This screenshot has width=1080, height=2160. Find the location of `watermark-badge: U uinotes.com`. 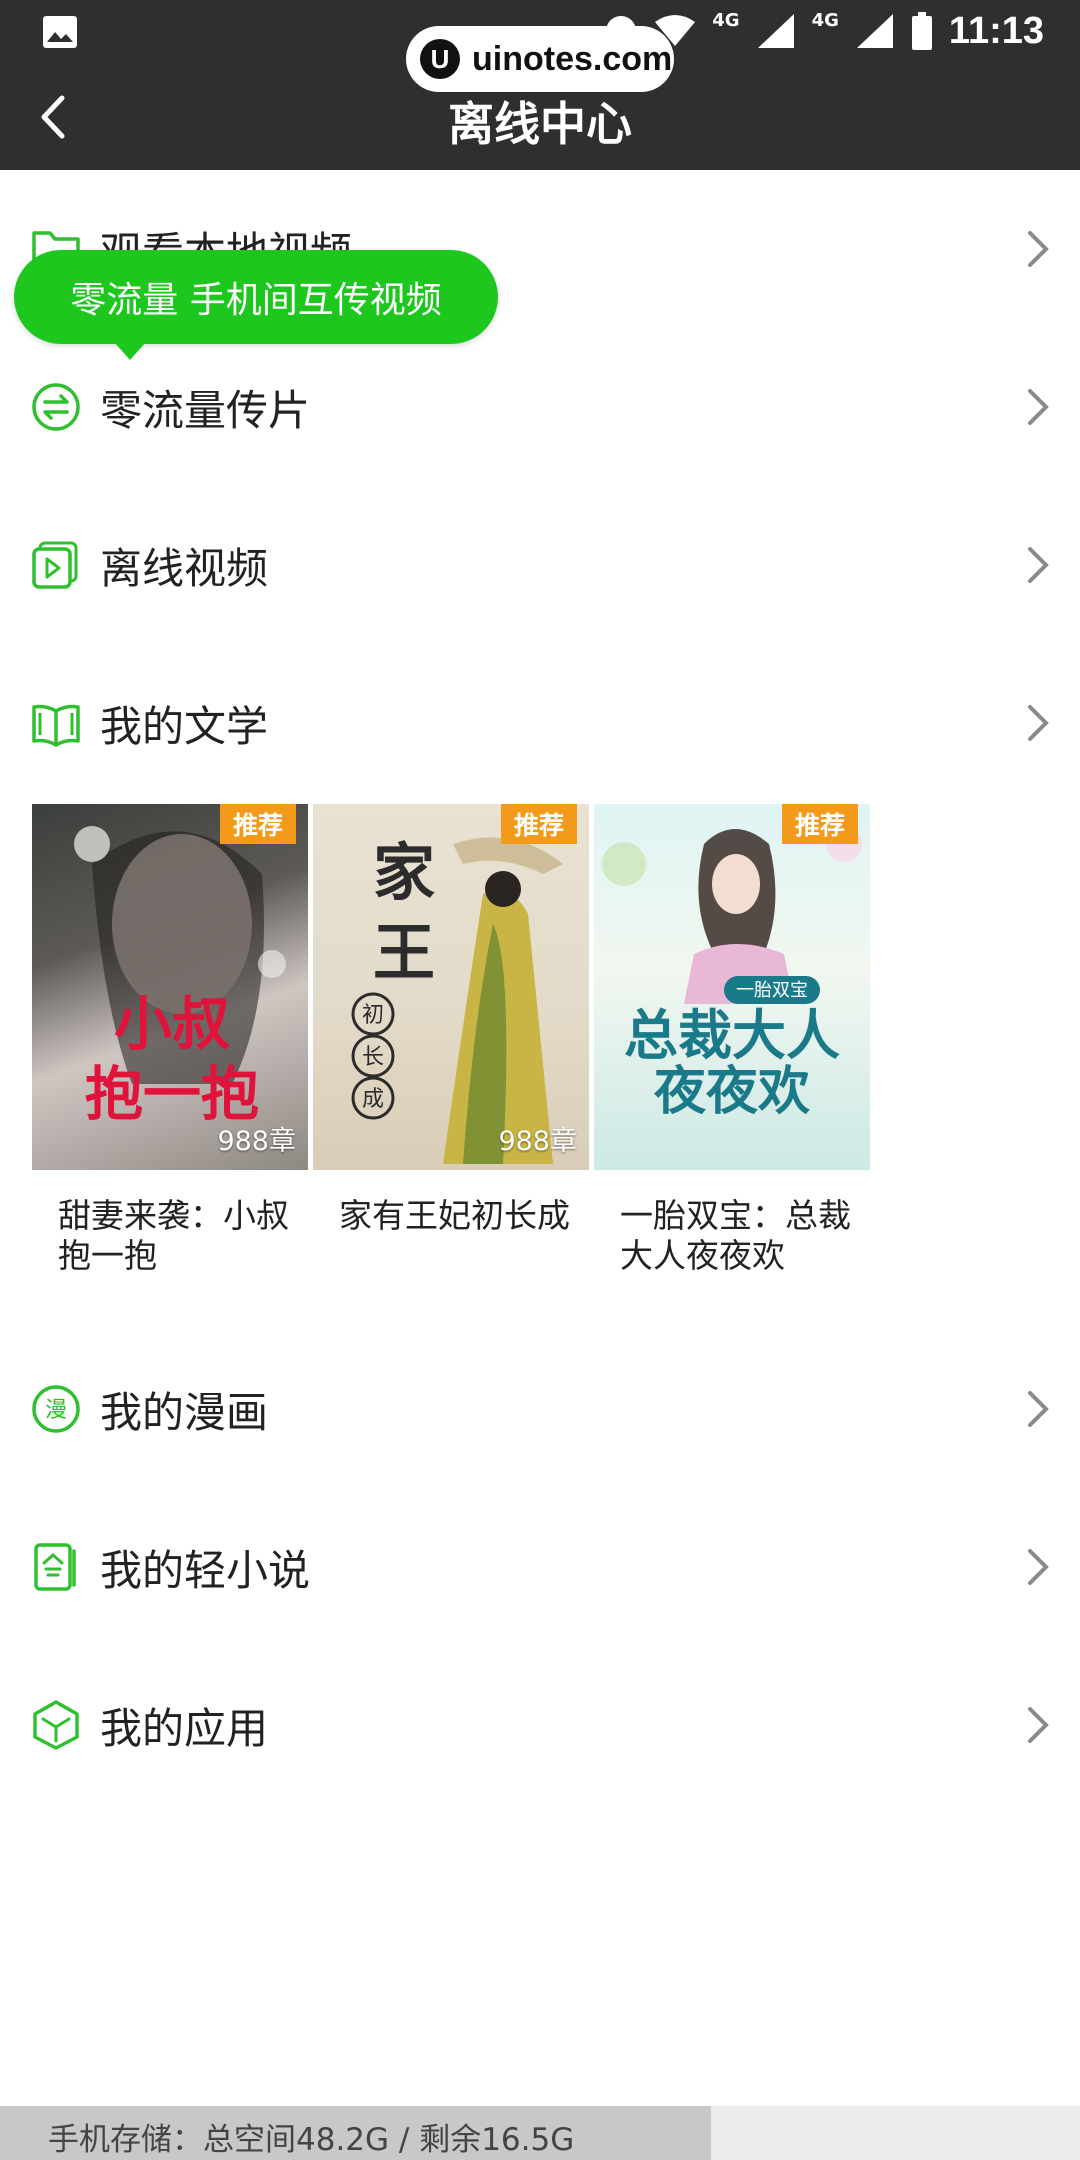

watermark-badge: U uinotes.com is located at coordinates (540, 59).